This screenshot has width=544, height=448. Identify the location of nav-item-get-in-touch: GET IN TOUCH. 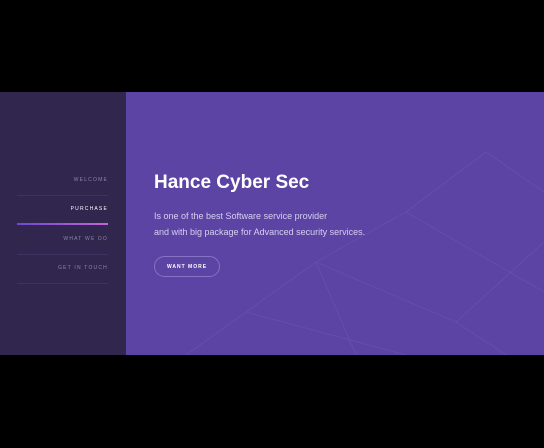
(62, 269).